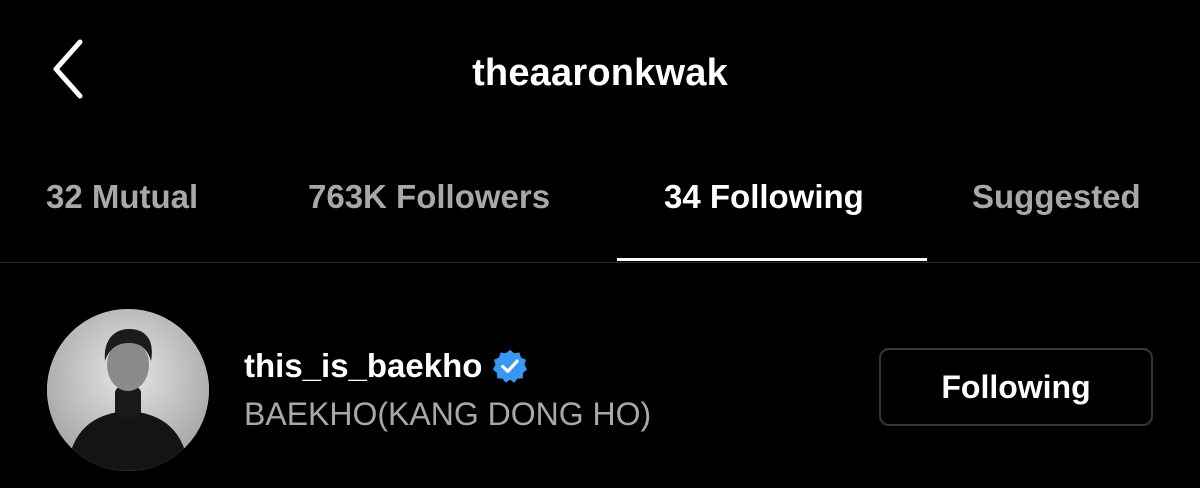  What do you see at coordinates (1016, 387) in the screenshot?
I see `following-button: Following` at bounding box center [1016, 387].